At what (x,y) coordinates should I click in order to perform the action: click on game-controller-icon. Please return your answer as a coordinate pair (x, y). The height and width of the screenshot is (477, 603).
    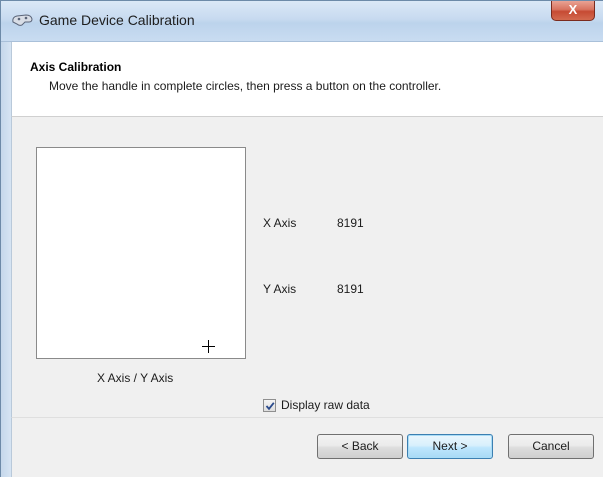
    Looking at the image, I should click on (22, 20).